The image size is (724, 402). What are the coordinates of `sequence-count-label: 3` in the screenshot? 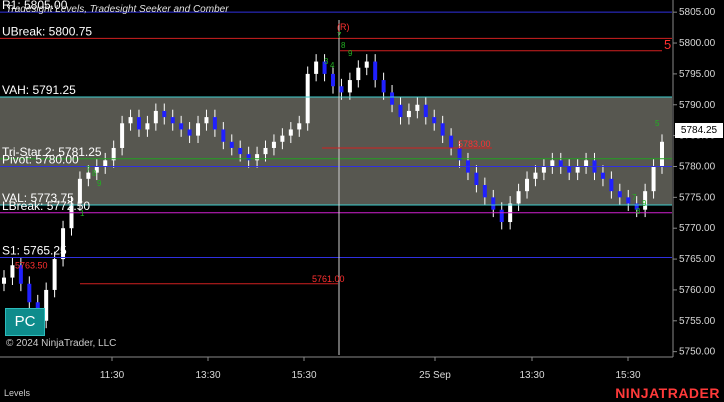 It's located at (326, 61).